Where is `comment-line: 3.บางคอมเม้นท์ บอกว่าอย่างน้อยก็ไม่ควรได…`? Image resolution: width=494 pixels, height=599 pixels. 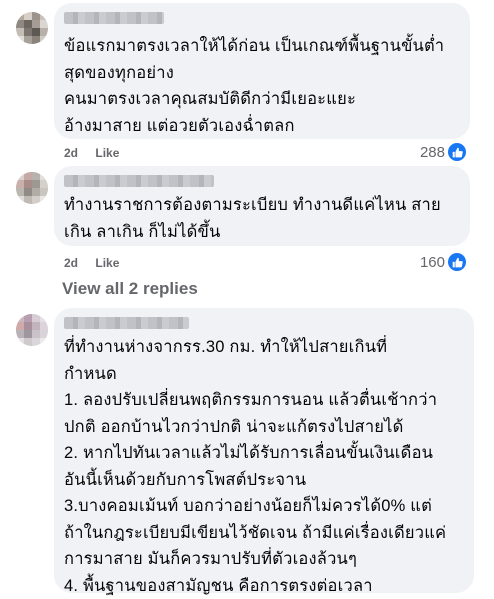
comment-line: 3.บางคอมเม้นท์ บอกว่าอย่างน้อยก็ไม่ควรได… is located at coordinates (264, 506).